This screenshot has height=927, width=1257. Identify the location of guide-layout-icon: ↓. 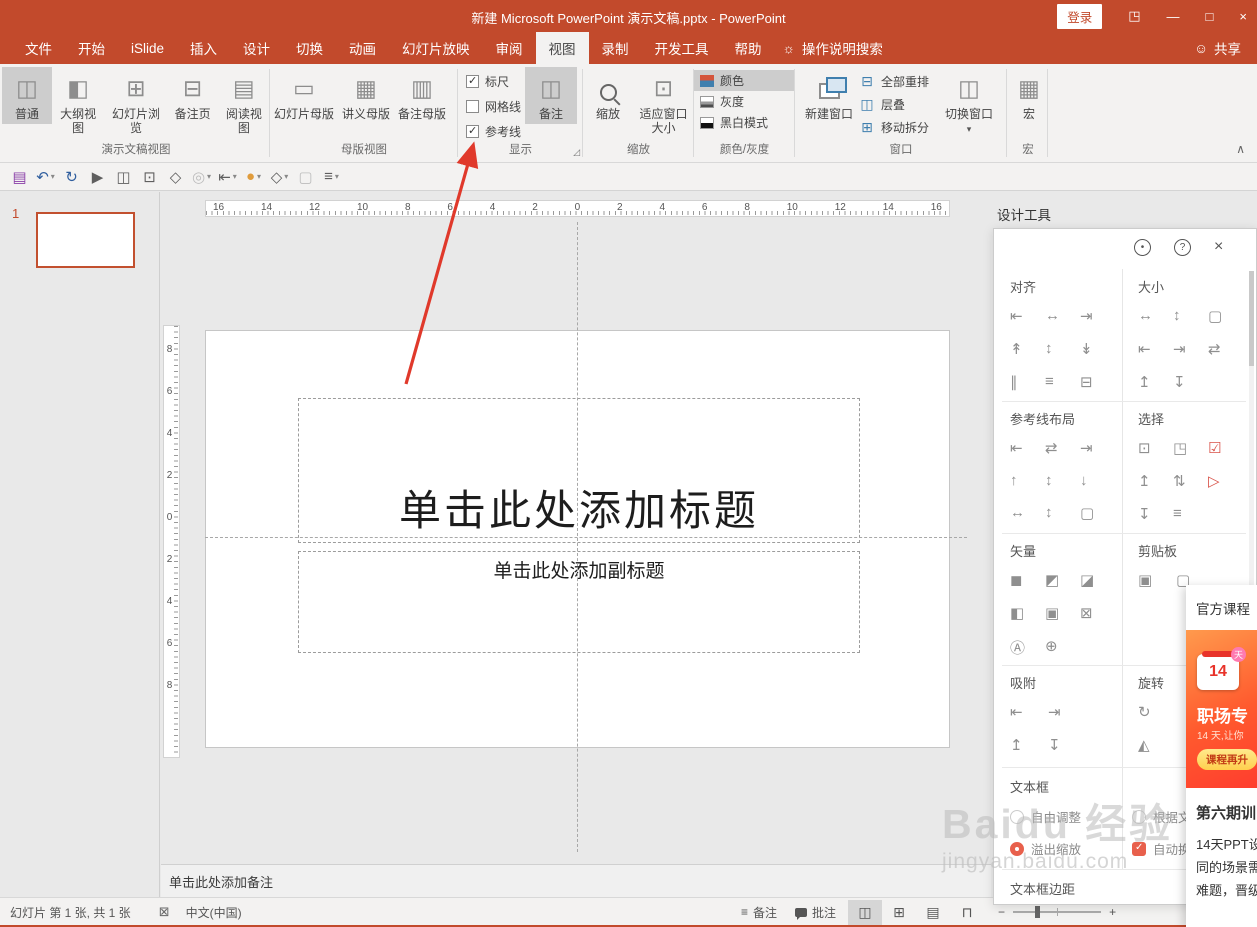
(1097, 480).